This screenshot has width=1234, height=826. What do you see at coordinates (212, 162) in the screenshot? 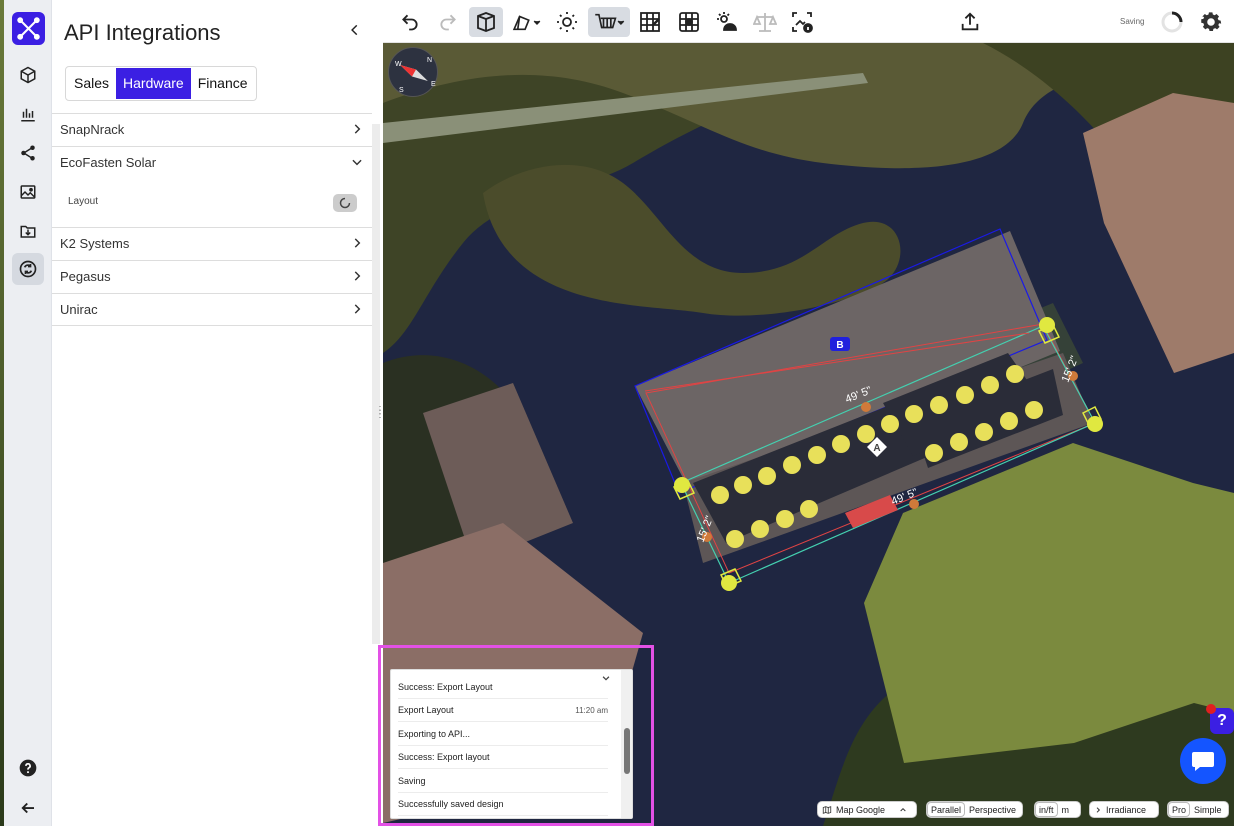
I see `accordion-item-ecofasten-solar: EcoFasten Solar` at bounding box center [212, 162].